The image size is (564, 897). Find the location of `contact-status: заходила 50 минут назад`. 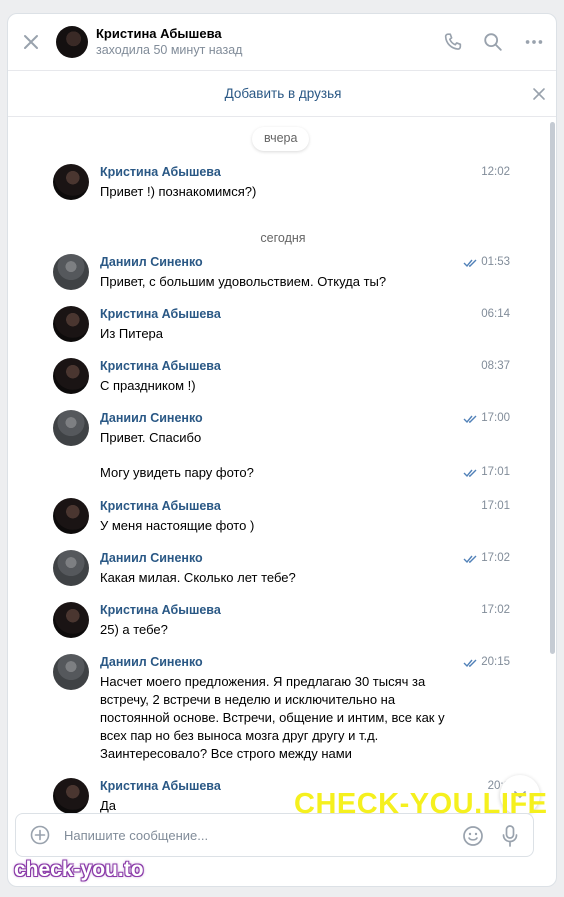

contact-status: заходила 50 минут назад is located at coordinates (169, 50).